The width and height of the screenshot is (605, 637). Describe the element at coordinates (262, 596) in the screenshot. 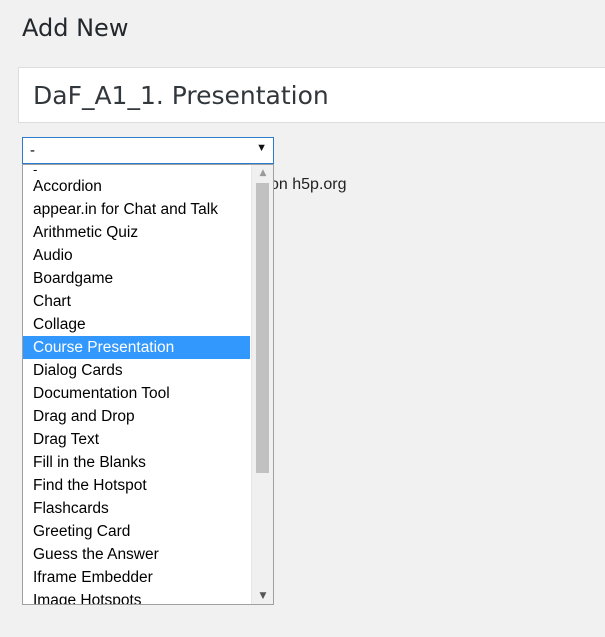

I see `scroll-down-arrow-icon: ▼` at that location.